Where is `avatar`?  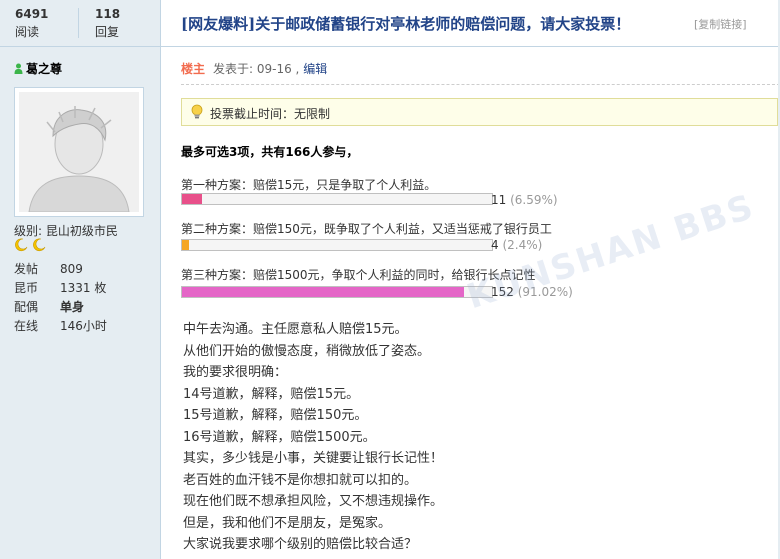
avatar is located at coordinates (79, 152).